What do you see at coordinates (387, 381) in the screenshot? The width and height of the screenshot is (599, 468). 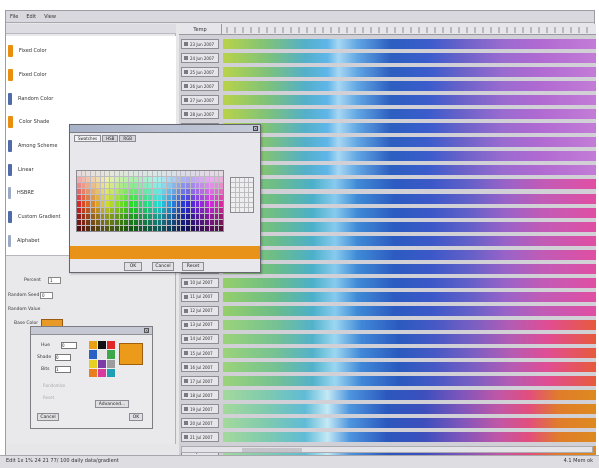 I see `gradient-row: 17 Jul 2007` at bounding box center [387, 381].